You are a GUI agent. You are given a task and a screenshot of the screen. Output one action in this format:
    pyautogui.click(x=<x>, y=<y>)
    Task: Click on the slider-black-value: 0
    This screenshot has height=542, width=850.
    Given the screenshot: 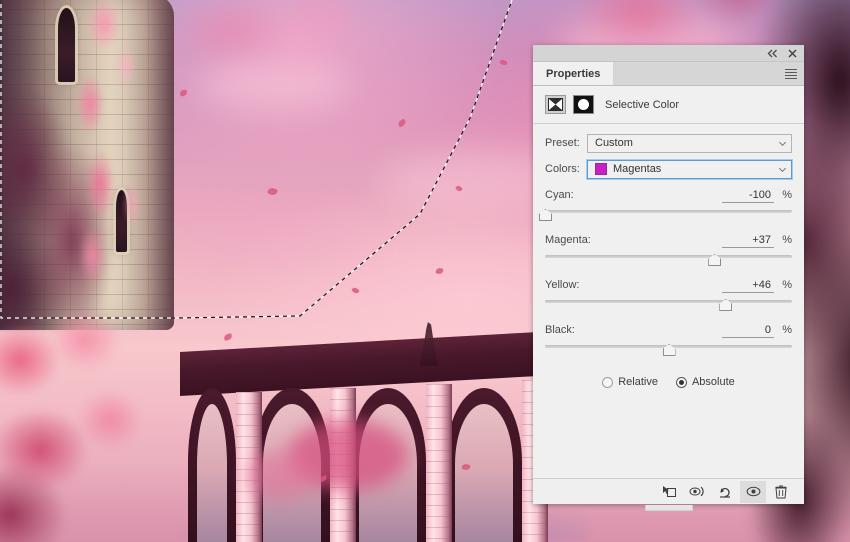 What is the action you would take?
    pyautogui.click(x=748, y=331)
    